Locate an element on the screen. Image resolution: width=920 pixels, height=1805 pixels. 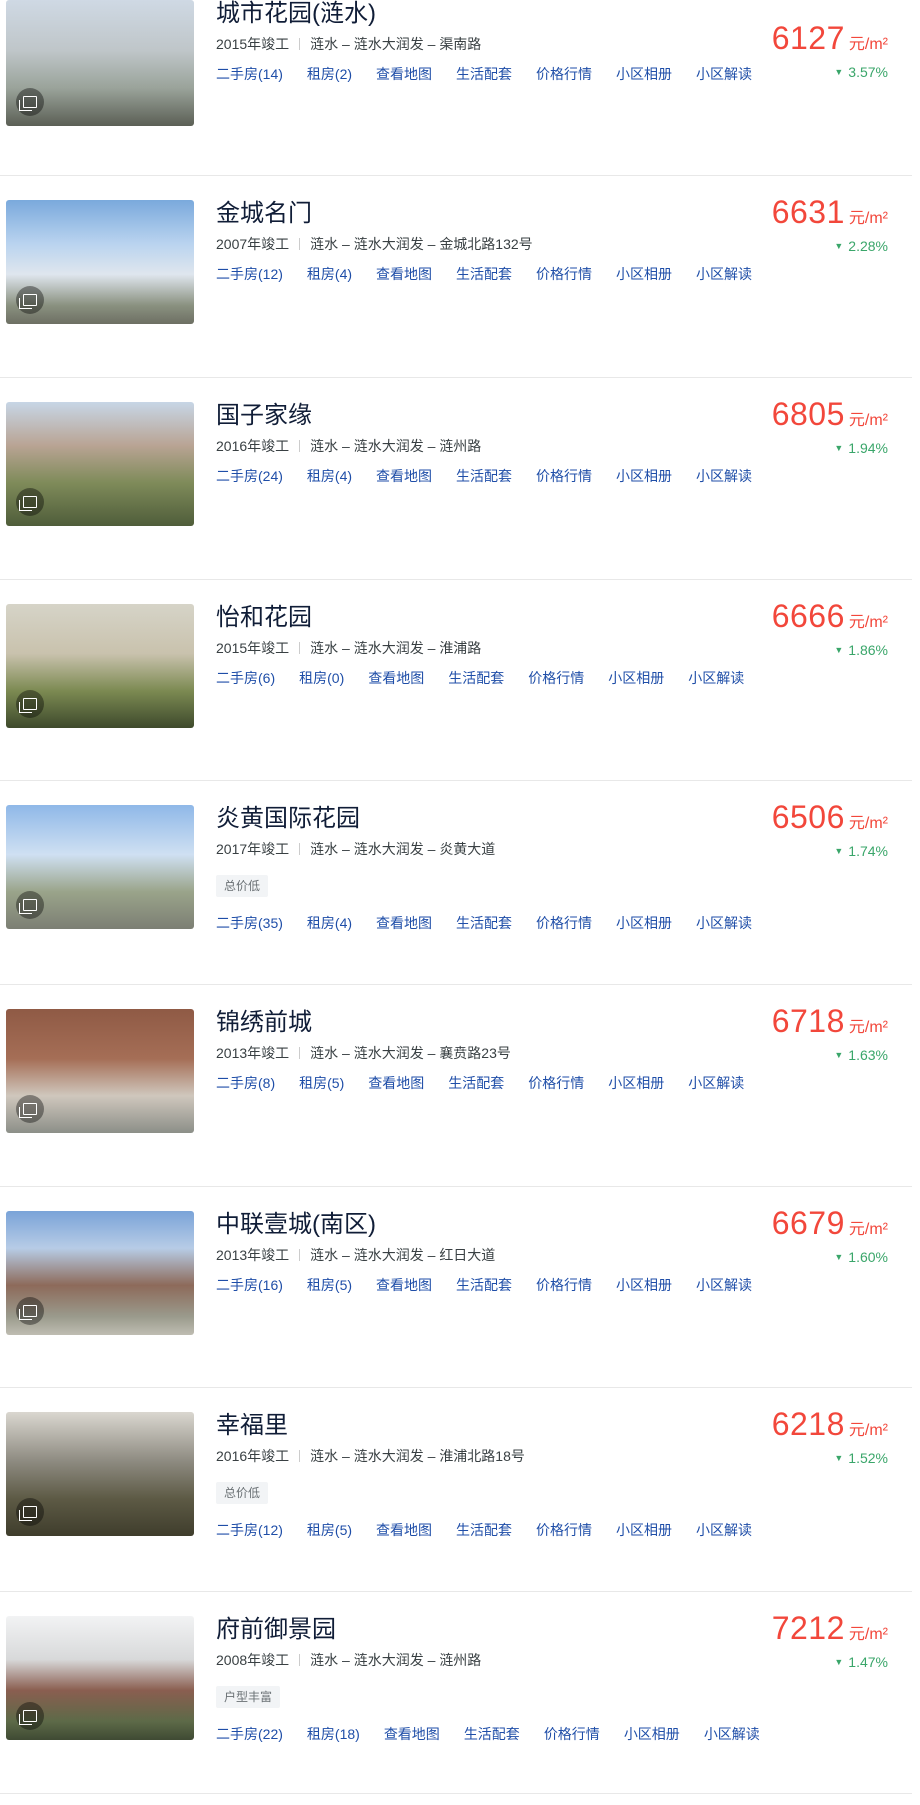
road-name: 淮浦北路18号 is located at coordinates (482, 1456).